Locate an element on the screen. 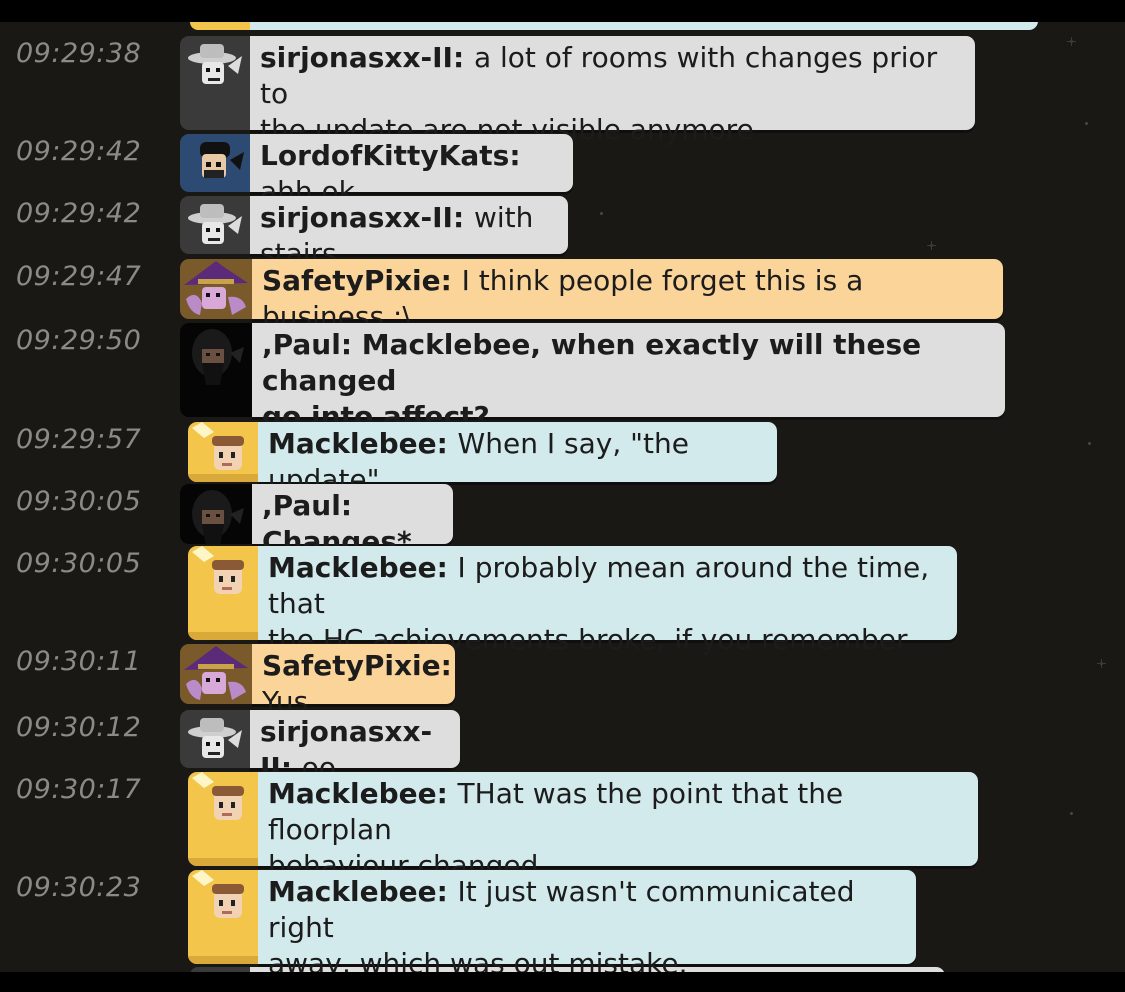  message-timestamp: 09:30:12 is located at coordinates (79, 727).